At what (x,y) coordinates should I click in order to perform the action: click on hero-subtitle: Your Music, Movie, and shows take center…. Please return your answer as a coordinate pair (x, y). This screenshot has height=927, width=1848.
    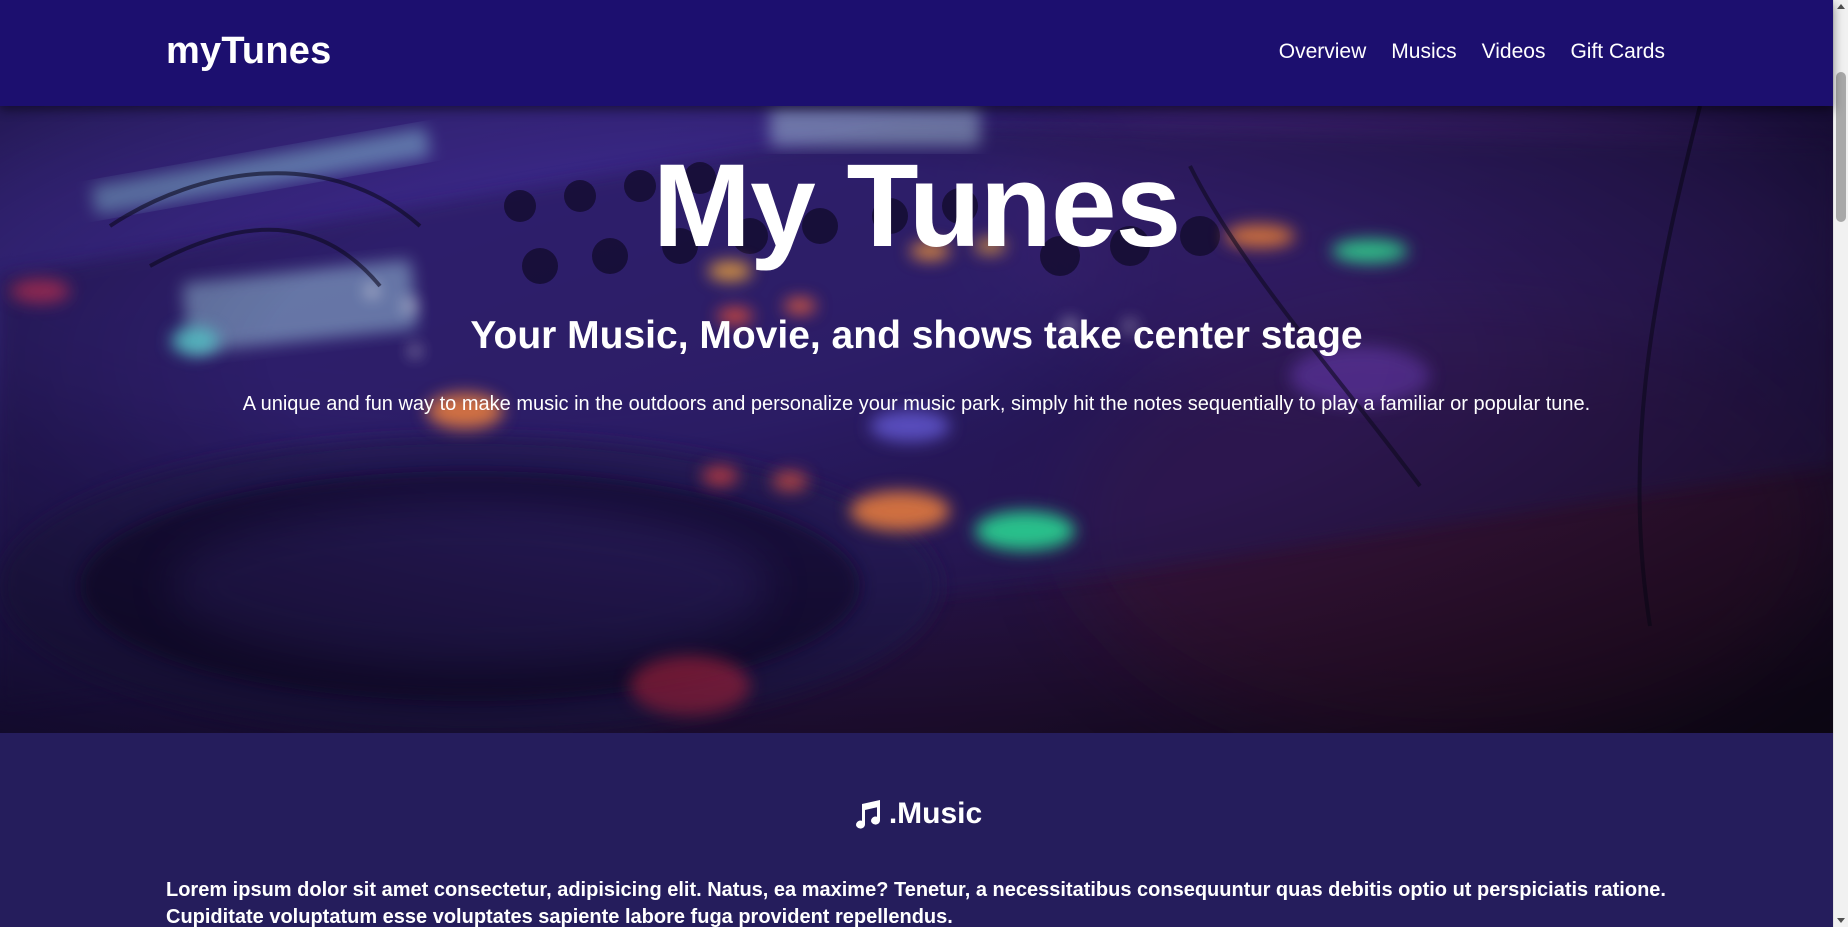
    Looking at the image, I should click on (916, 335).